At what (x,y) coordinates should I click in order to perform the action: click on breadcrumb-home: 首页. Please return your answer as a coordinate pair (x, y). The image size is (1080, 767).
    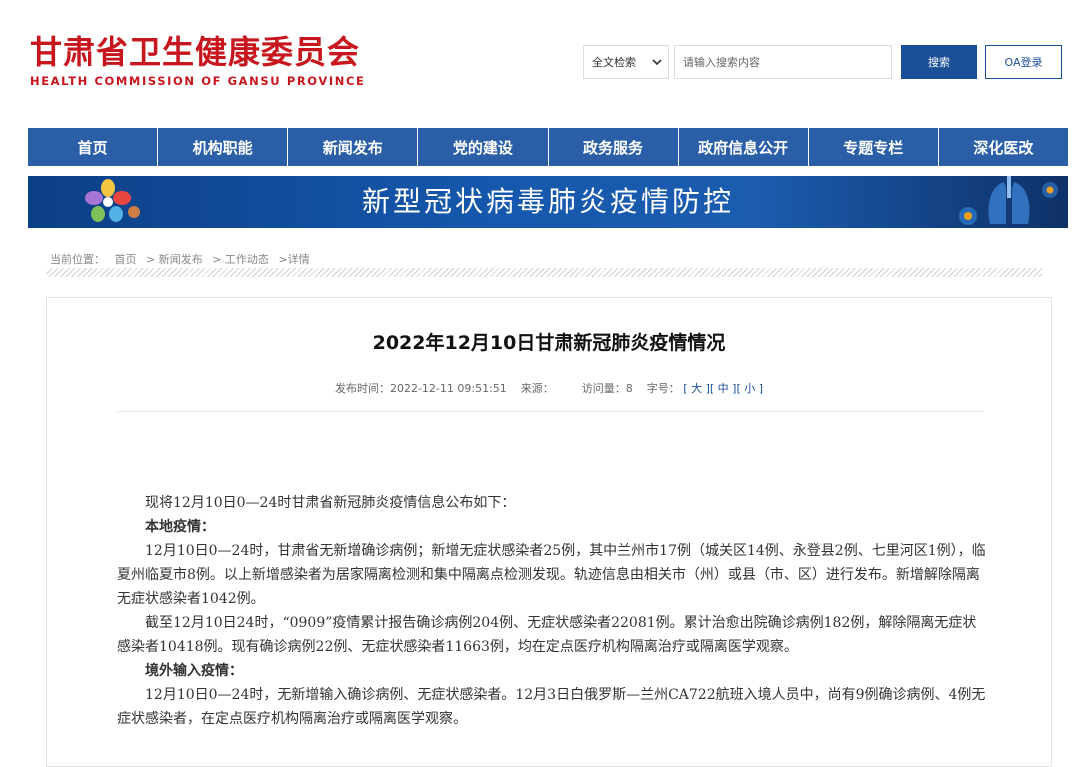
    Looking at the image, I should click on (126, 259).